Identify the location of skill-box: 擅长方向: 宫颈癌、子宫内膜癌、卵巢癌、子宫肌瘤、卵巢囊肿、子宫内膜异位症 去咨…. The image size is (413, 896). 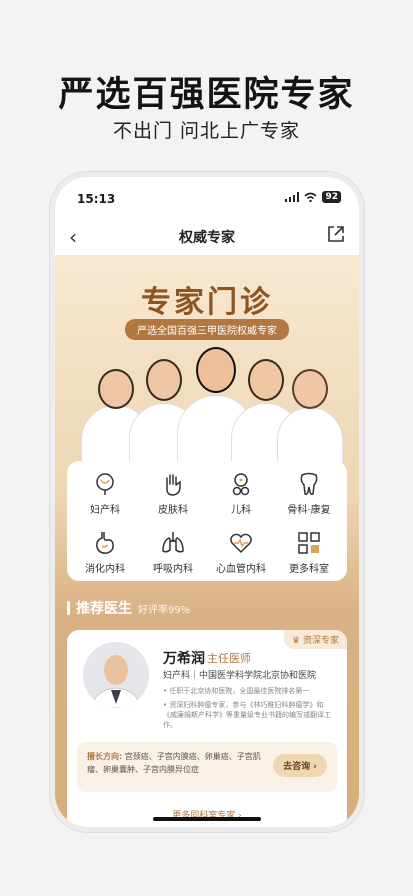
(207, 767).